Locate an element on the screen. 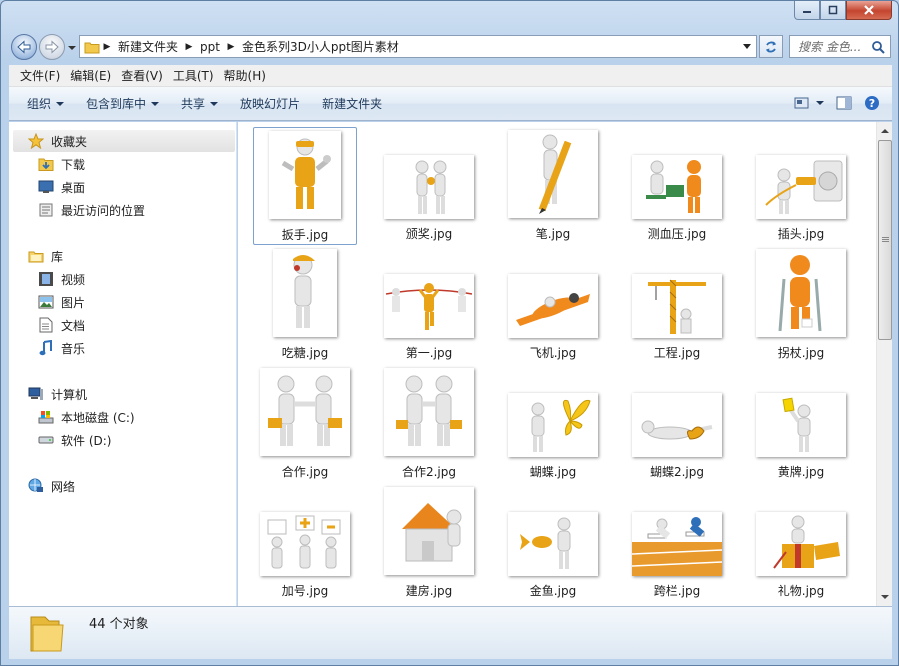 This screenshot has height=666, width=899. file-item: 蝴蝶2.jpg is located at coordinates (677, 424).